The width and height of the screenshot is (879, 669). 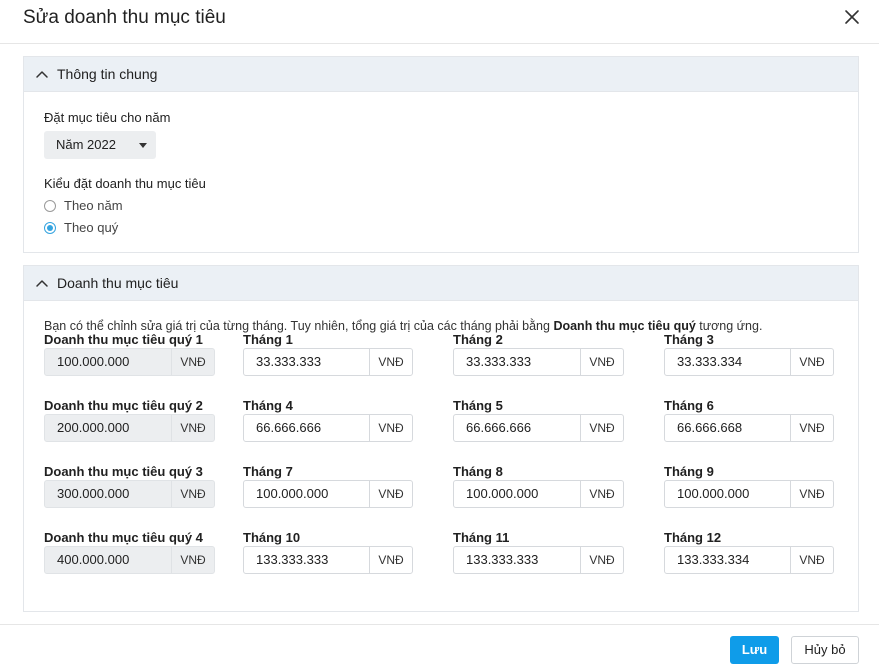 I want to click on amount-value: 200.000.000, so click(x=108, y=428).